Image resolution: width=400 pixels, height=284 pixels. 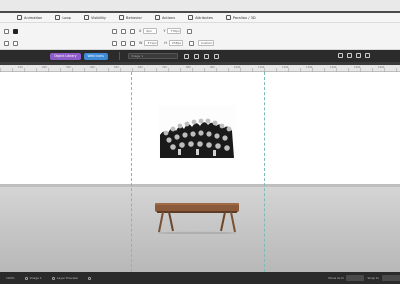 I want to click on valign-bottom-icon, so click(x=132, y=43).